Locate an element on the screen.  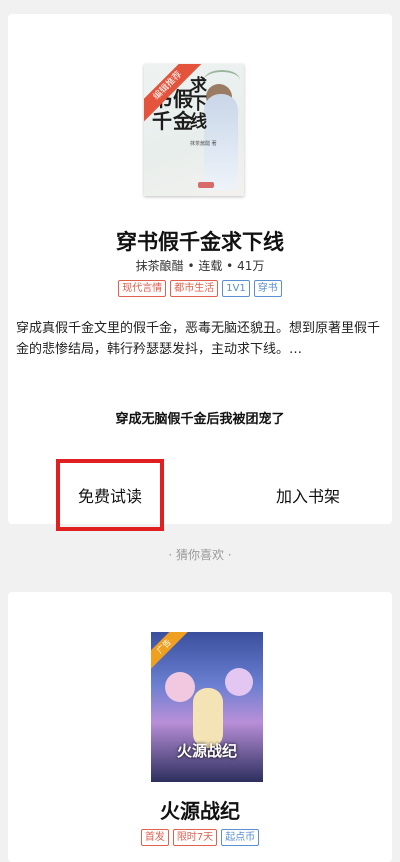
ad-badge: 广告 is located at coordinates (171, 653).